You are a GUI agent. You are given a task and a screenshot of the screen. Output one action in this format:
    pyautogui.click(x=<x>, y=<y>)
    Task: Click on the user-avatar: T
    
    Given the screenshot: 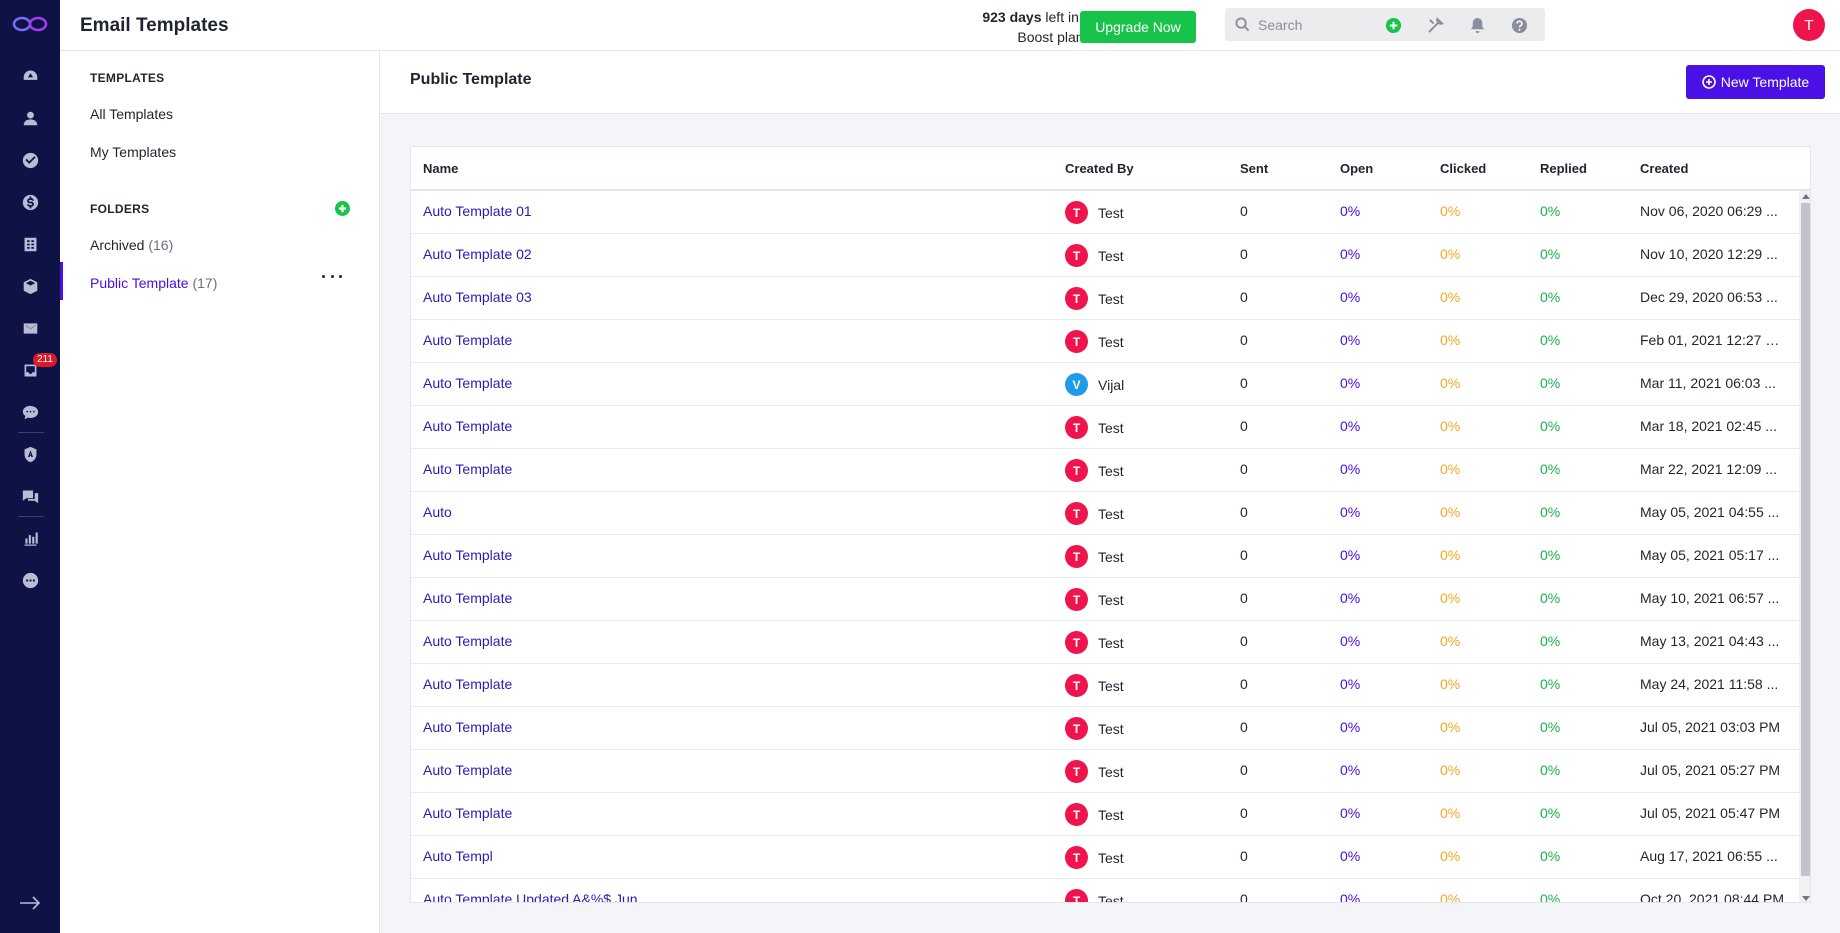 What is the action you would take?
    pyautogui.click(x=1809, y=25)
    